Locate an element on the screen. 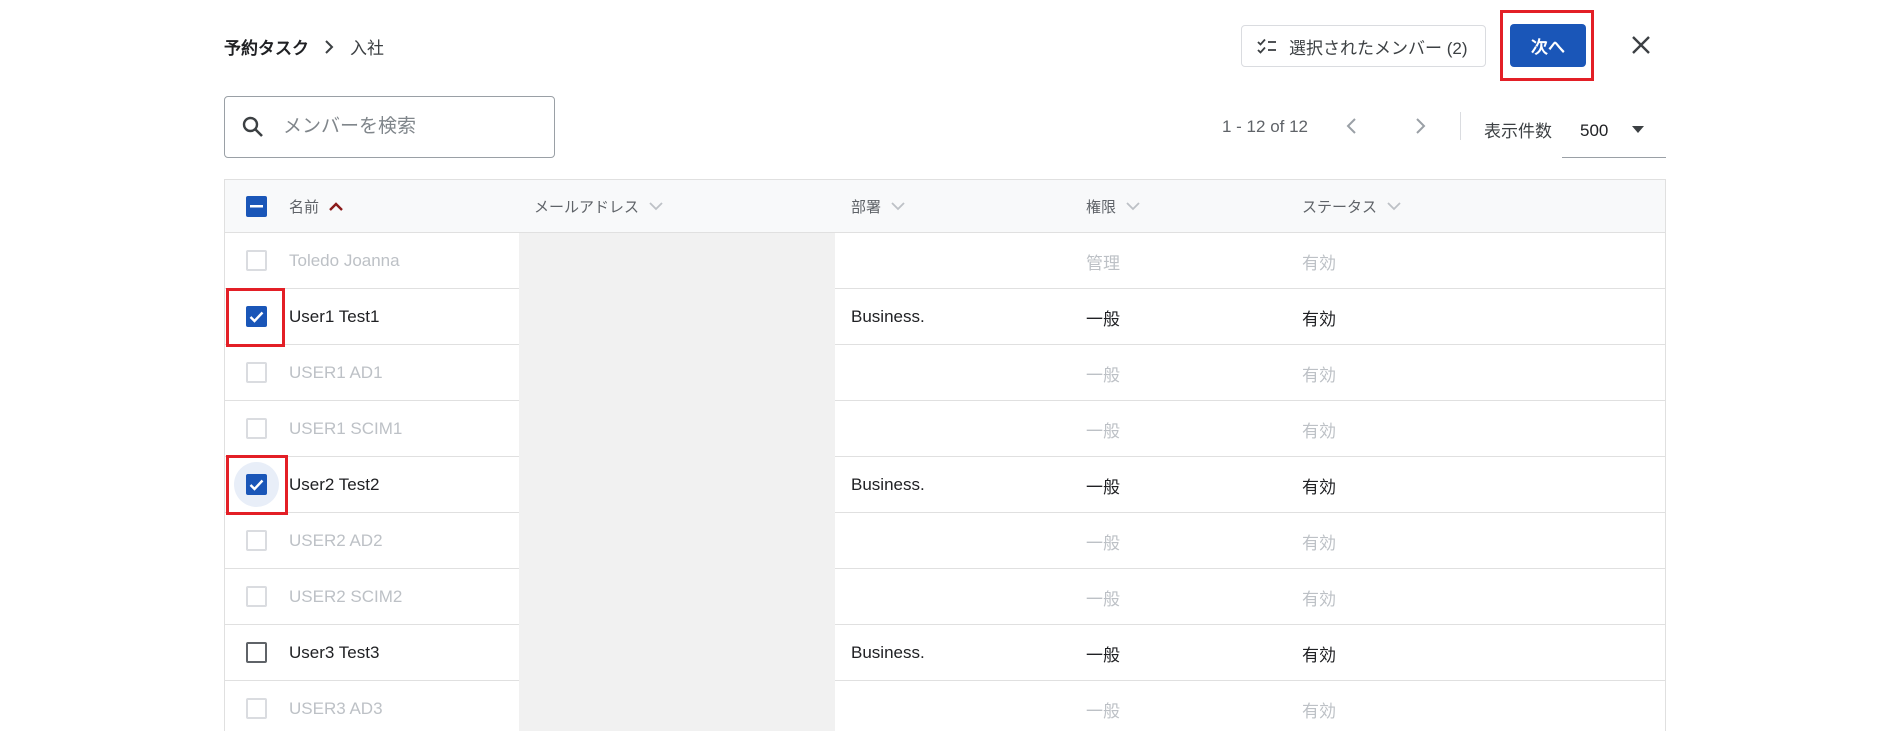  column-header-email: メールアドレス is located at coordinates (598, 206).